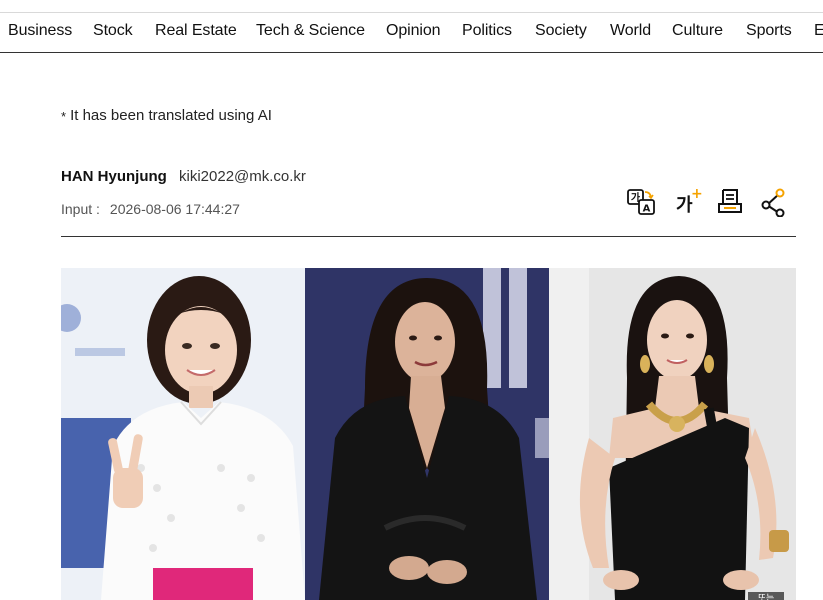 Image resolution: width=823 pixels, height=600 pixels. What do you see at coordinates (487, 31) in the screenshot?
I see `nav-item-politics: Politics` at bounding box center [487, 31].